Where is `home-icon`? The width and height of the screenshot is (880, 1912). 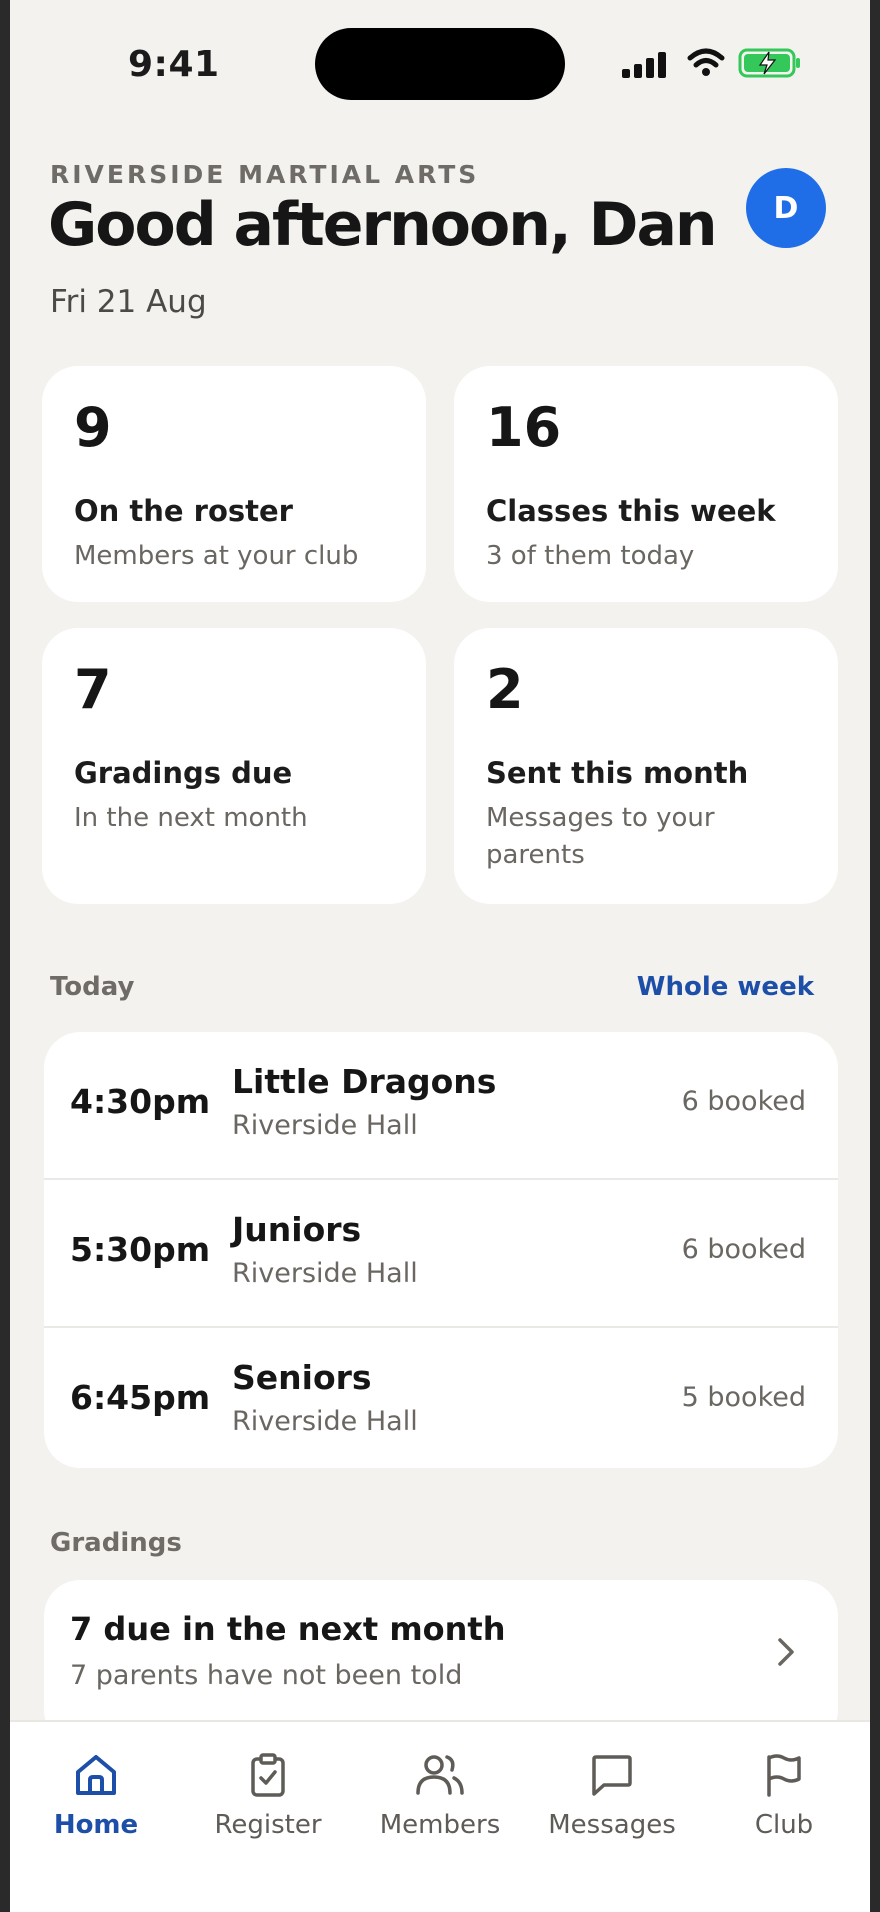
home-icon is located at coordinates (96, 1775).